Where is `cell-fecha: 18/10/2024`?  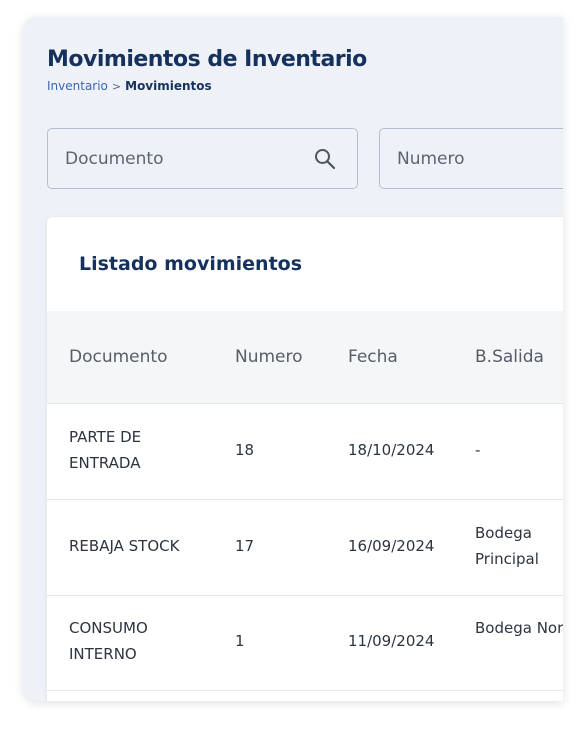
cell-fecha: 18/10/2024 is located at coordinates (391, 450).